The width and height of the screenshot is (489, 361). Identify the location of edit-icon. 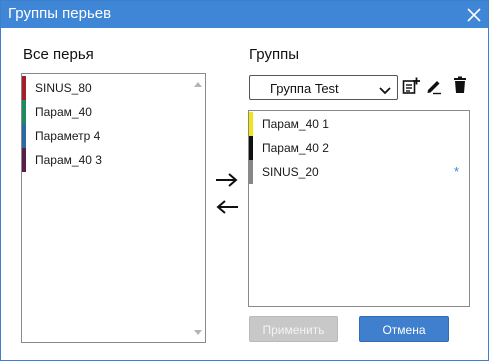
(434, 86).